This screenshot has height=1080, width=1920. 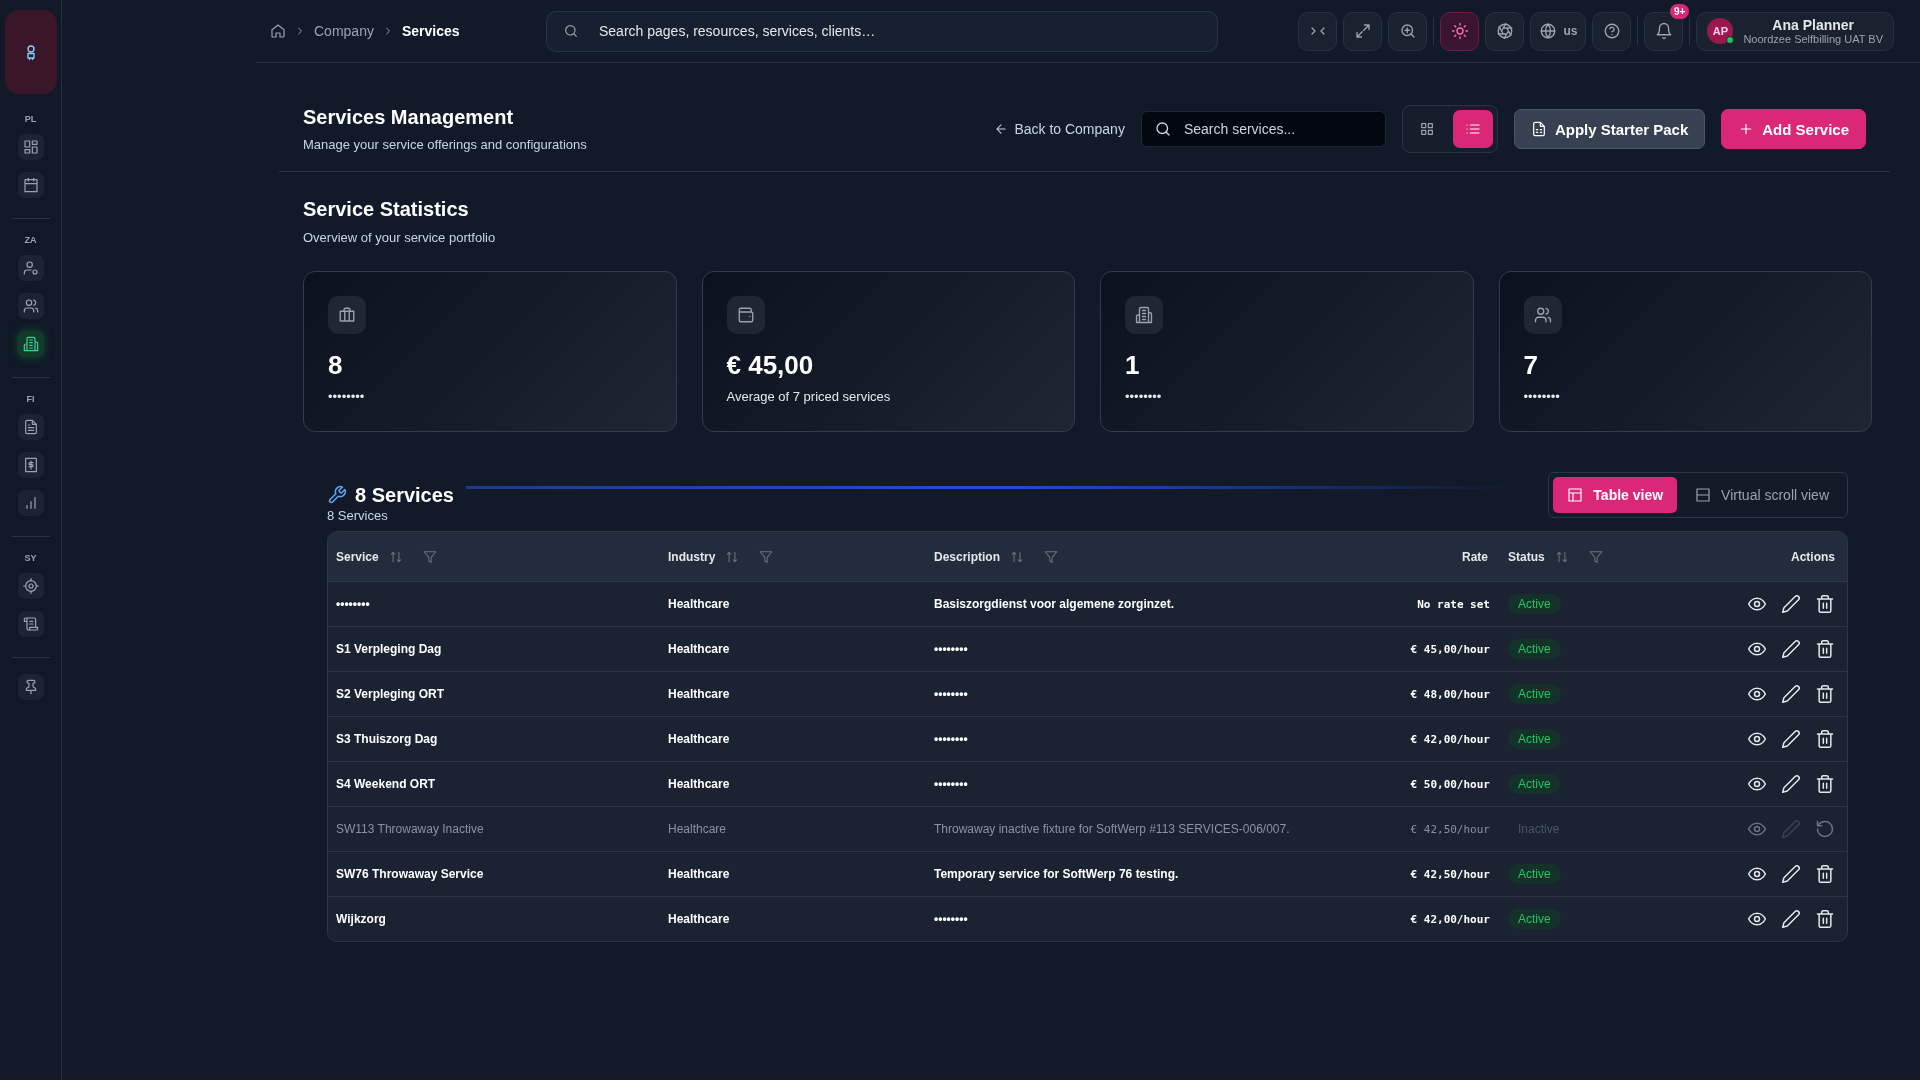 I want to click on column-header: Rate, so click(x=1475, y=556).